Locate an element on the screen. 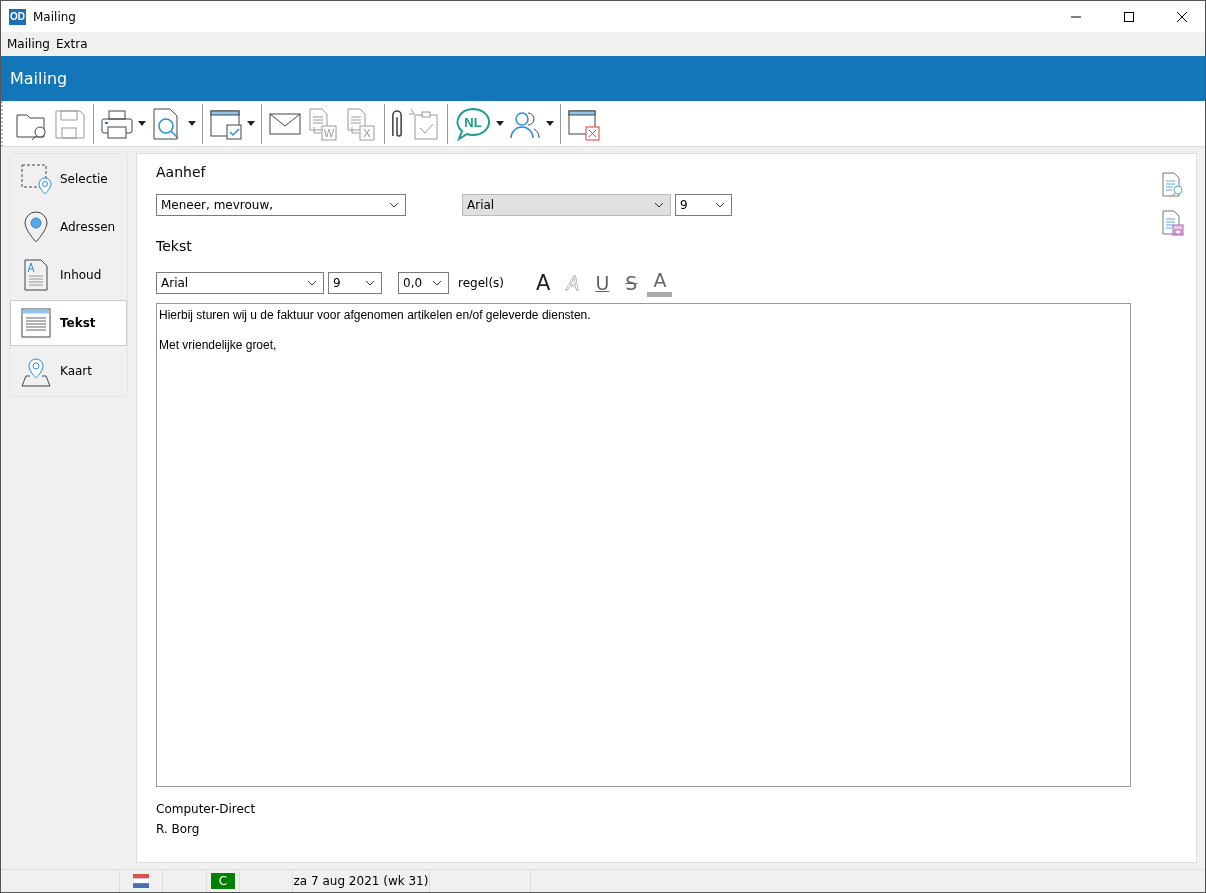 The image size is (1206, 893). status-badge: C is located at coordinates (223, 881).